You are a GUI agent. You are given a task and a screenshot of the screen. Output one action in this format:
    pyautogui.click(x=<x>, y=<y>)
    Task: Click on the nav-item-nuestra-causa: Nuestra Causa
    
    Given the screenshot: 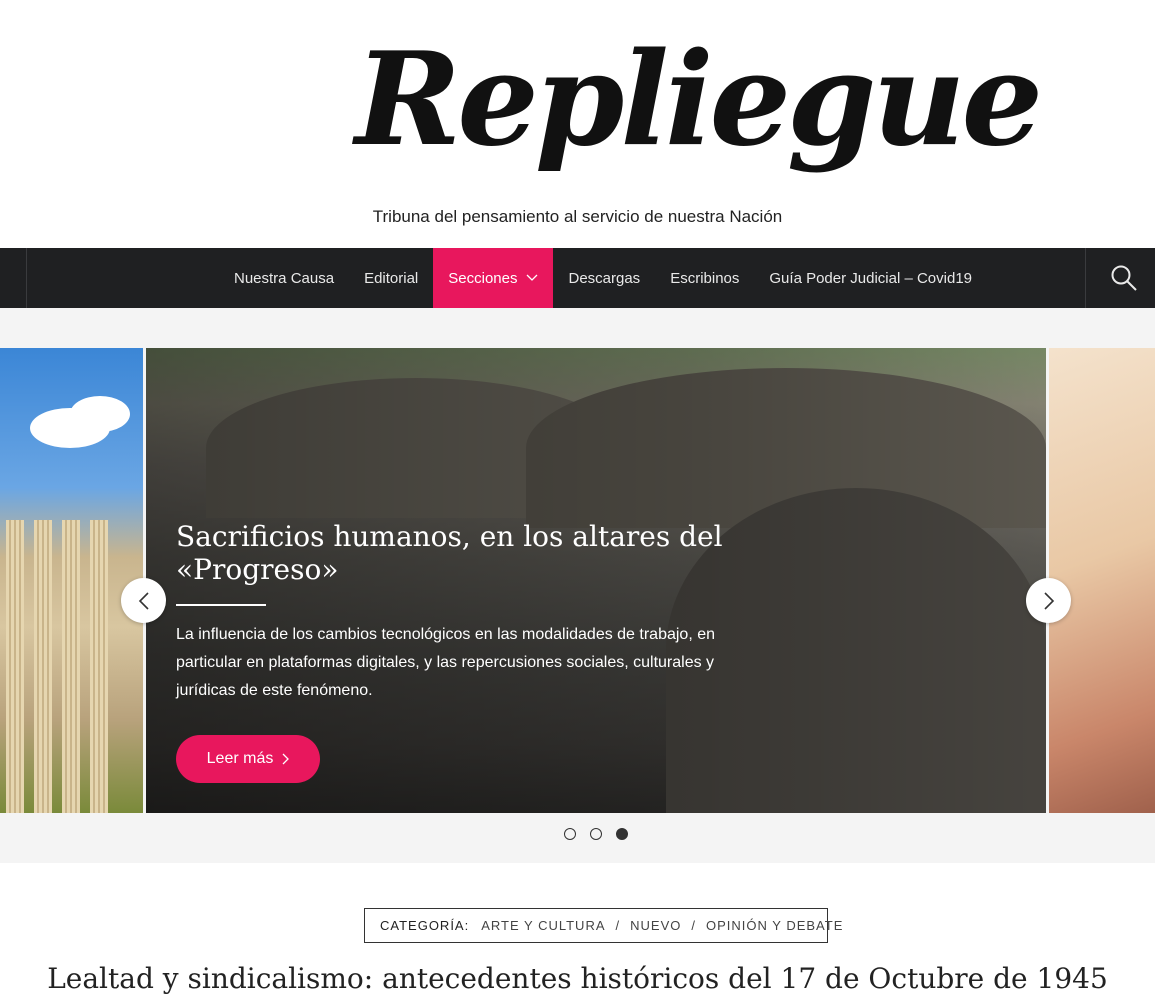 What is the action you would take?
    pyautogui.click(x=284, y=278)
    